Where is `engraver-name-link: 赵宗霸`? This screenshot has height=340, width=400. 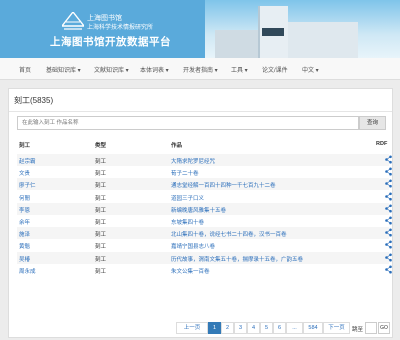 engraver-name-link: 赵宗霸 is located at coordinates (27, 161).